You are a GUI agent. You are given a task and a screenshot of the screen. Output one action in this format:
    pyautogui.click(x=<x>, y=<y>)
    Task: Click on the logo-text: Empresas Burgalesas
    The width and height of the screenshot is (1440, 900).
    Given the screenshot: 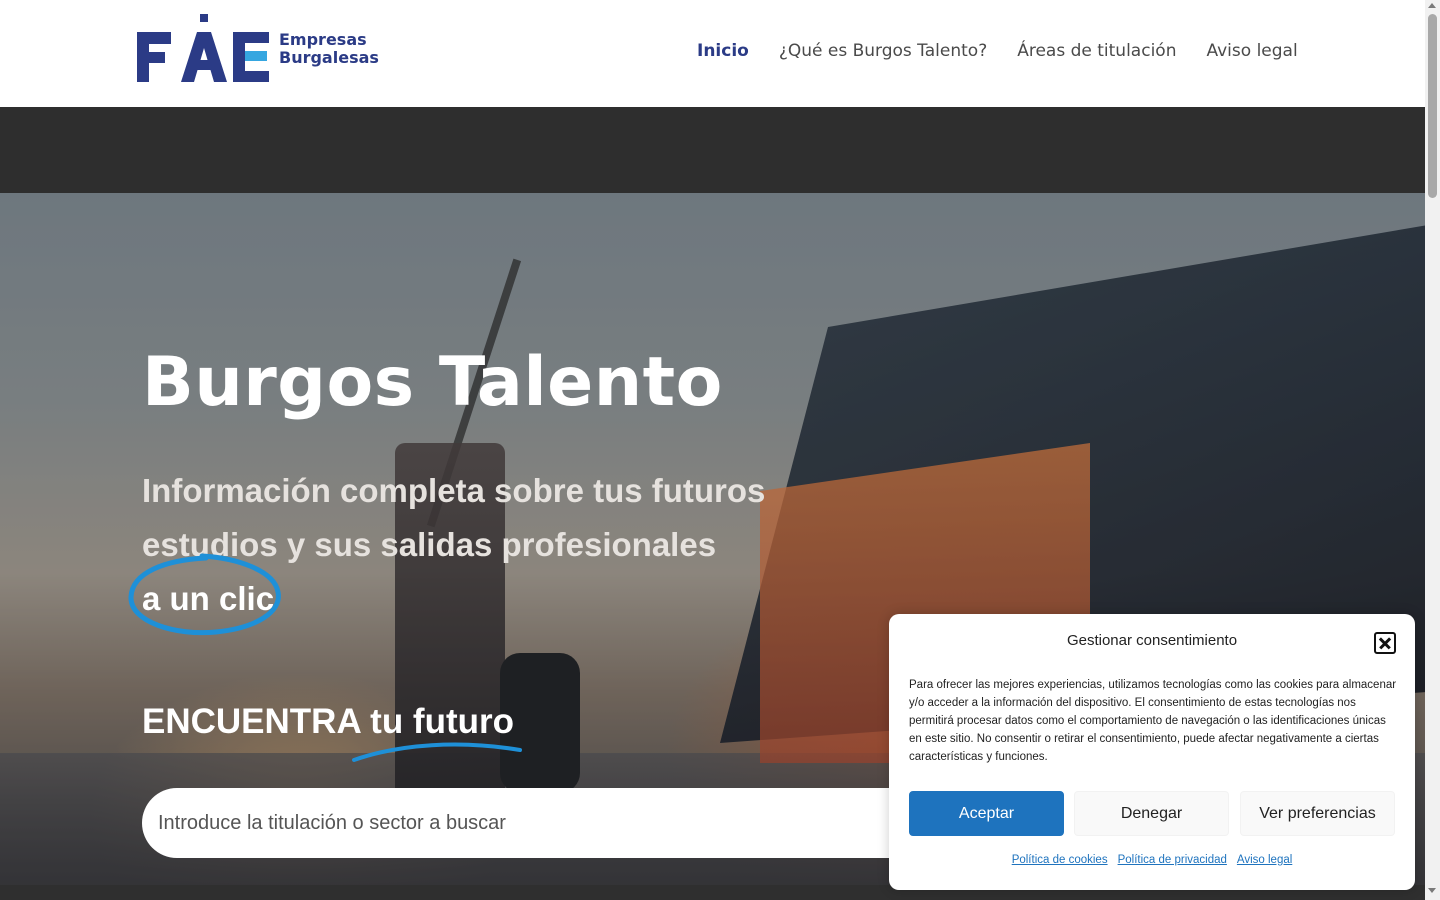 What is the action you would take?
    pyautogui.click(x=329, y=49)
    